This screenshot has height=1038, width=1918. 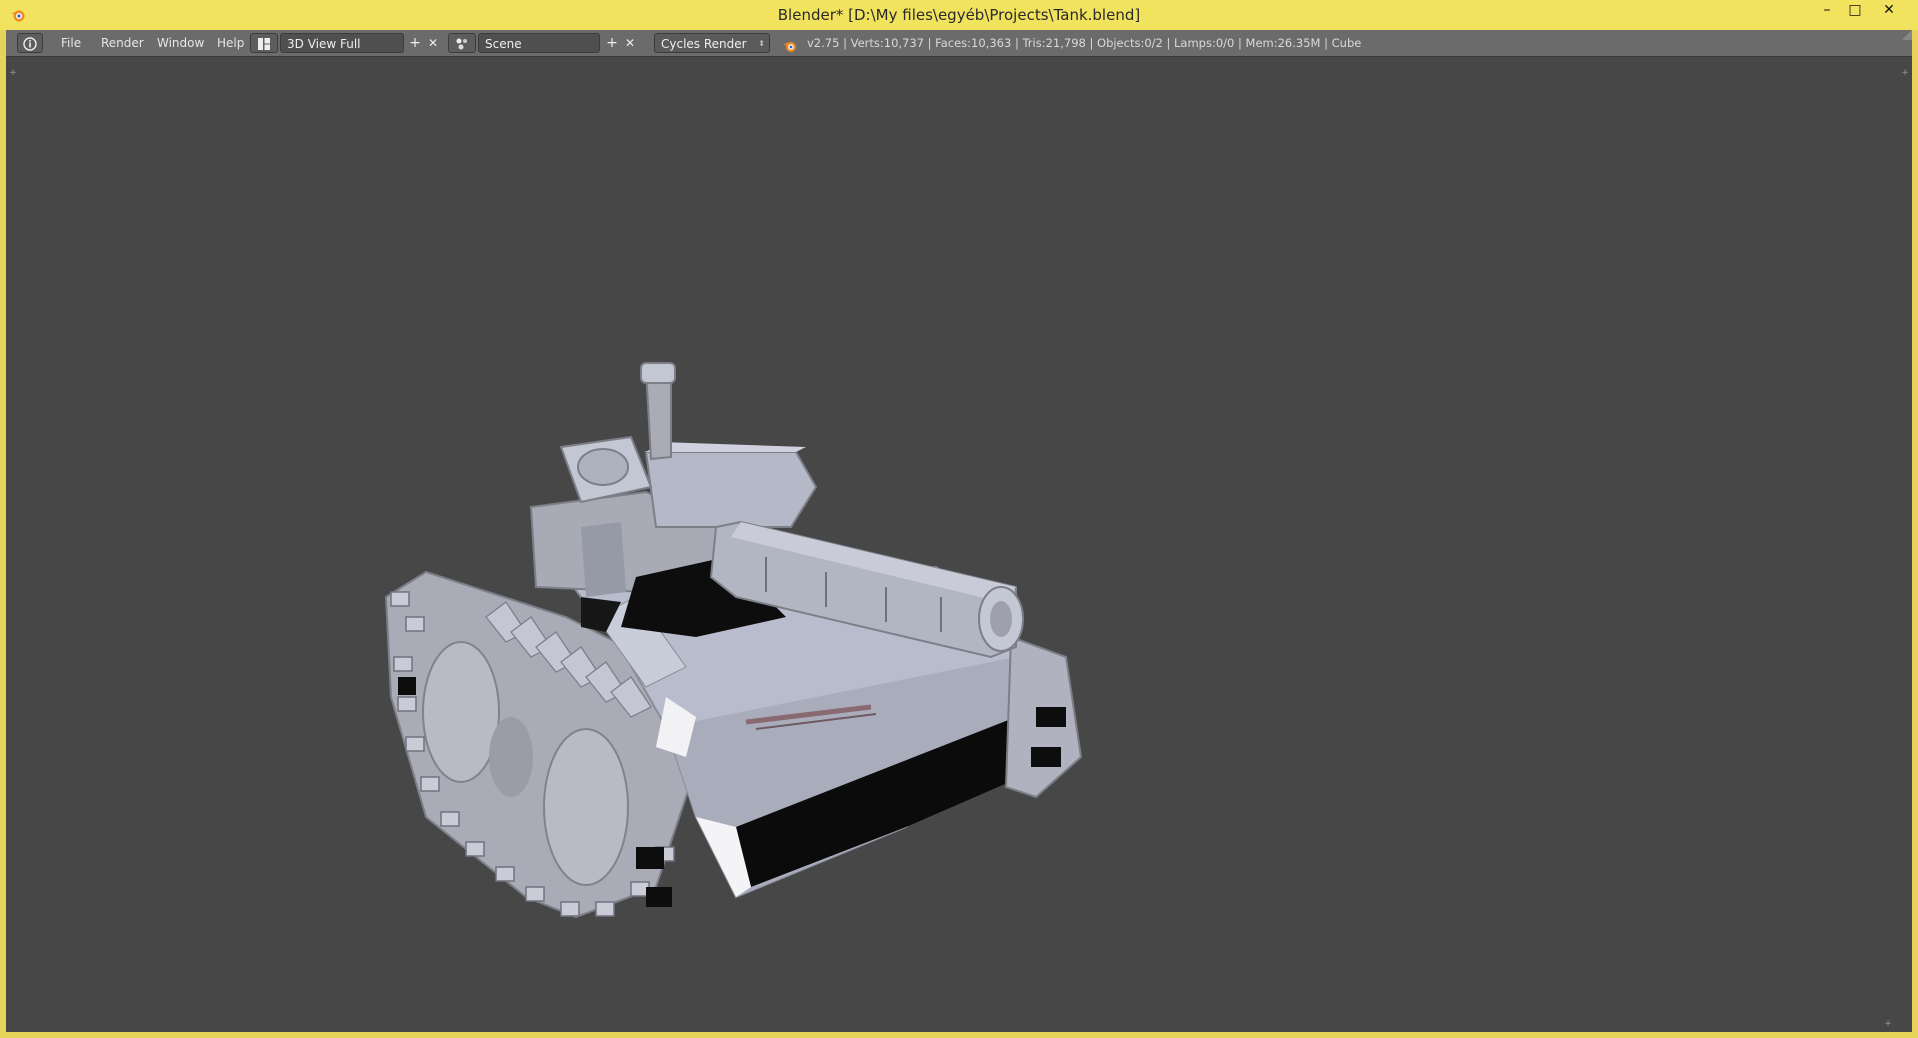 What do you see at coordinates (612, 43) in the screenshot?
I see `add-scene-button: +` at bounding box center [612, 43].